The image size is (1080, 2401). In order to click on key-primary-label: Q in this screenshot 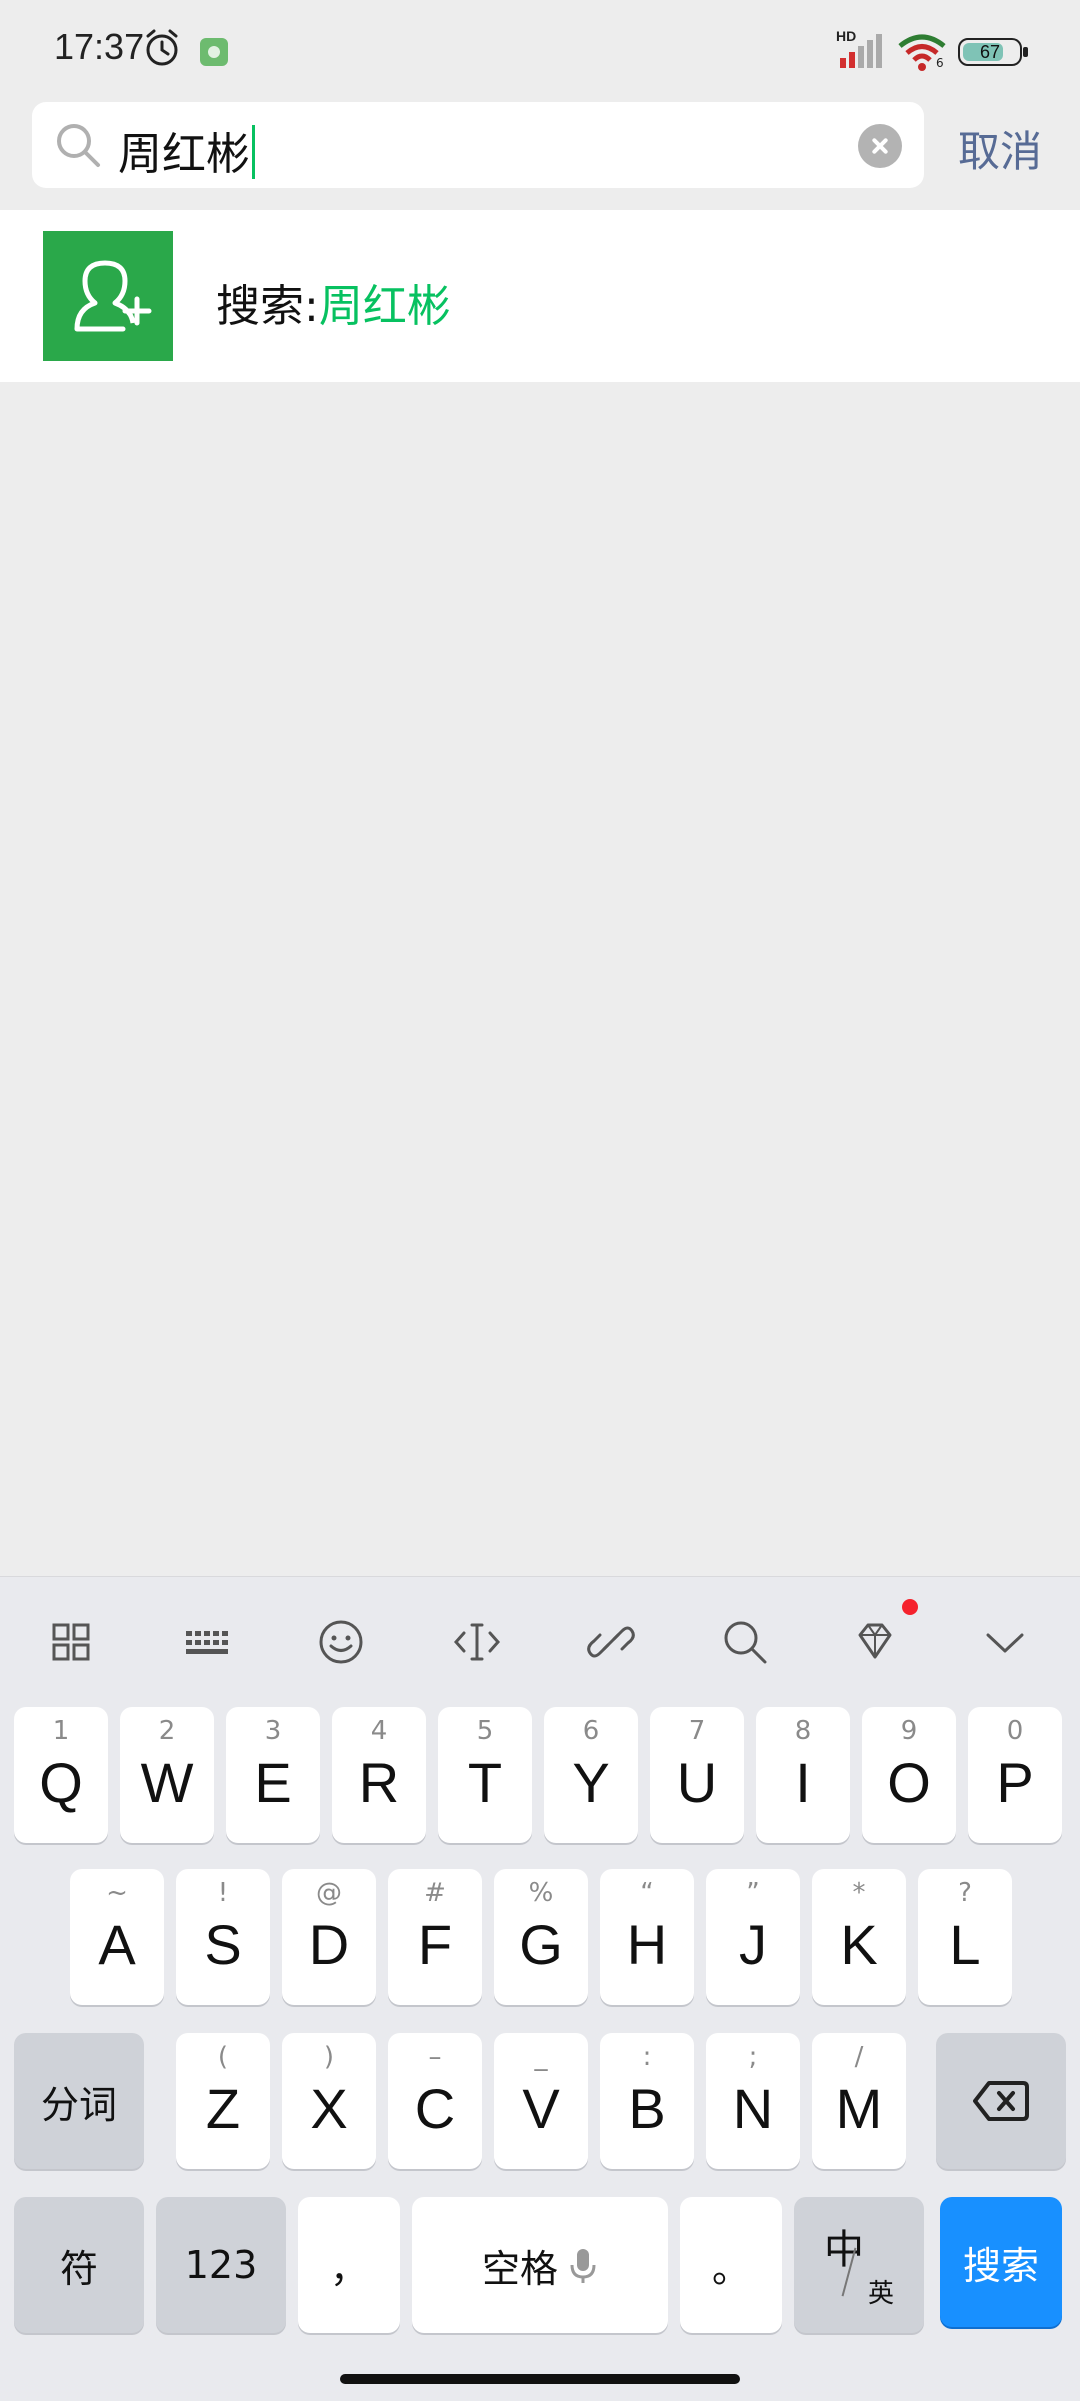, I will do `click(61, 1782)`.